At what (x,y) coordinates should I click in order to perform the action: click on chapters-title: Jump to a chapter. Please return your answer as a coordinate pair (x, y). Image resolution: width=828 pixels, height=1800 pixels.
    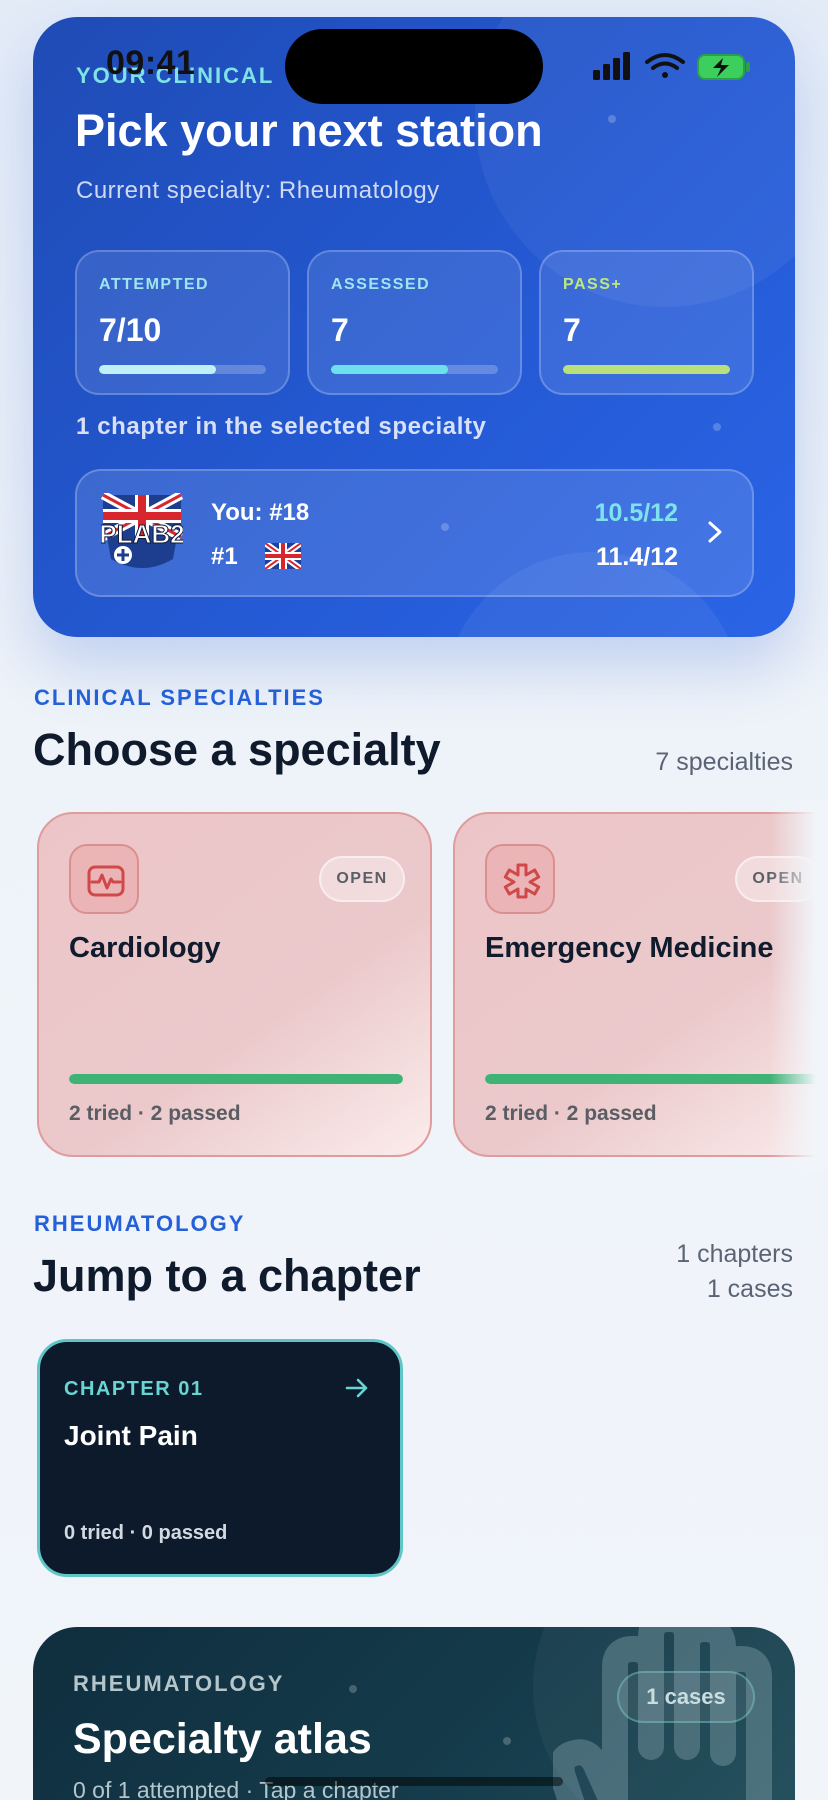
    Looking at the image, I should click on (227, 1275).